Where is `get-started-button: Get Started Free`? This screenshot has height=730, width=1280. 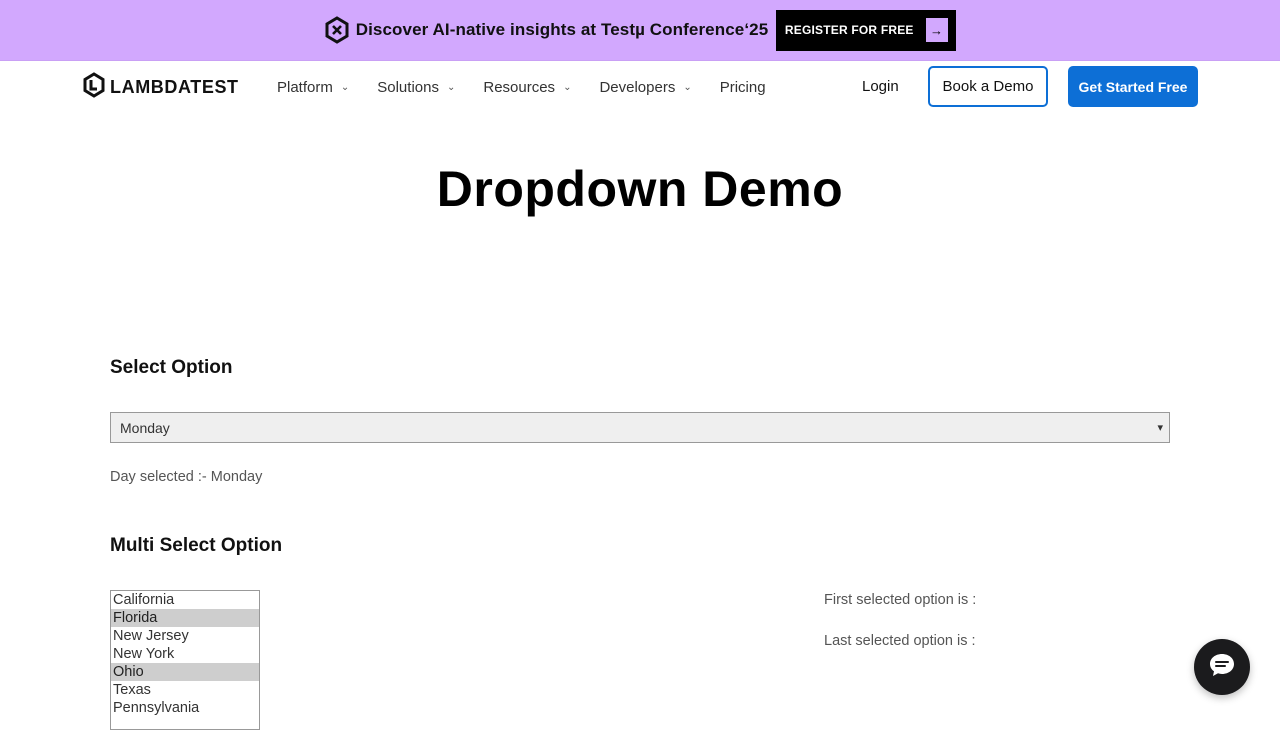 get-started-button: Get Started Free is located at coordinates (1133, 86).